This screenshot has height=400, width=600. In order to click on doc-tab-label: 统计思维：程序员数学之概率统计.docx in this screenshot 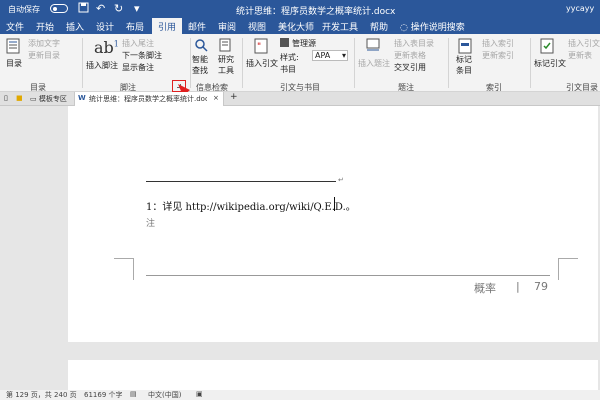, I will do `click(148, 99)`.